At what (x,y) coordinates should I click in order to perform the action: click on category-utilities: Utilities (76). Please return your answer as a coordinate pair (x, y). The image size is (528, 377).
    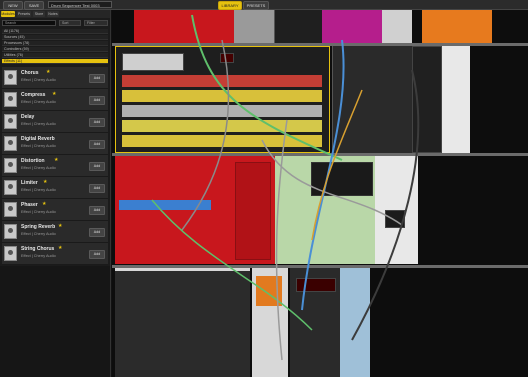
    Looking at the image, I should click on (55, 55).